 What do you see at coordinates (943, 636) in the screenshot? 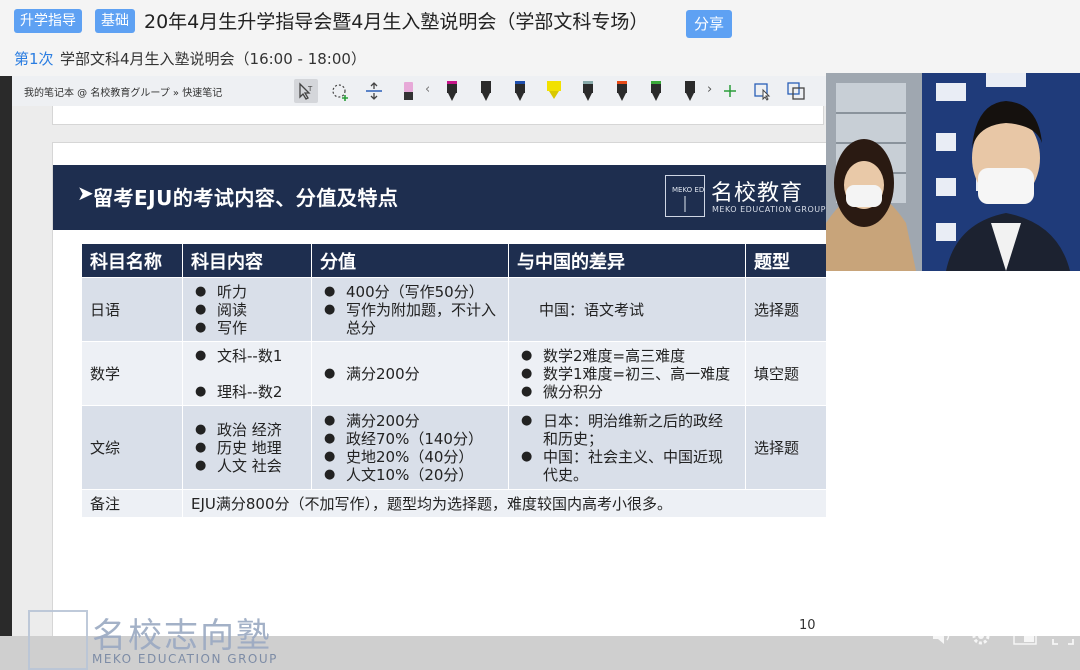
I see `volume-icon` at bounding box center [943, 636].